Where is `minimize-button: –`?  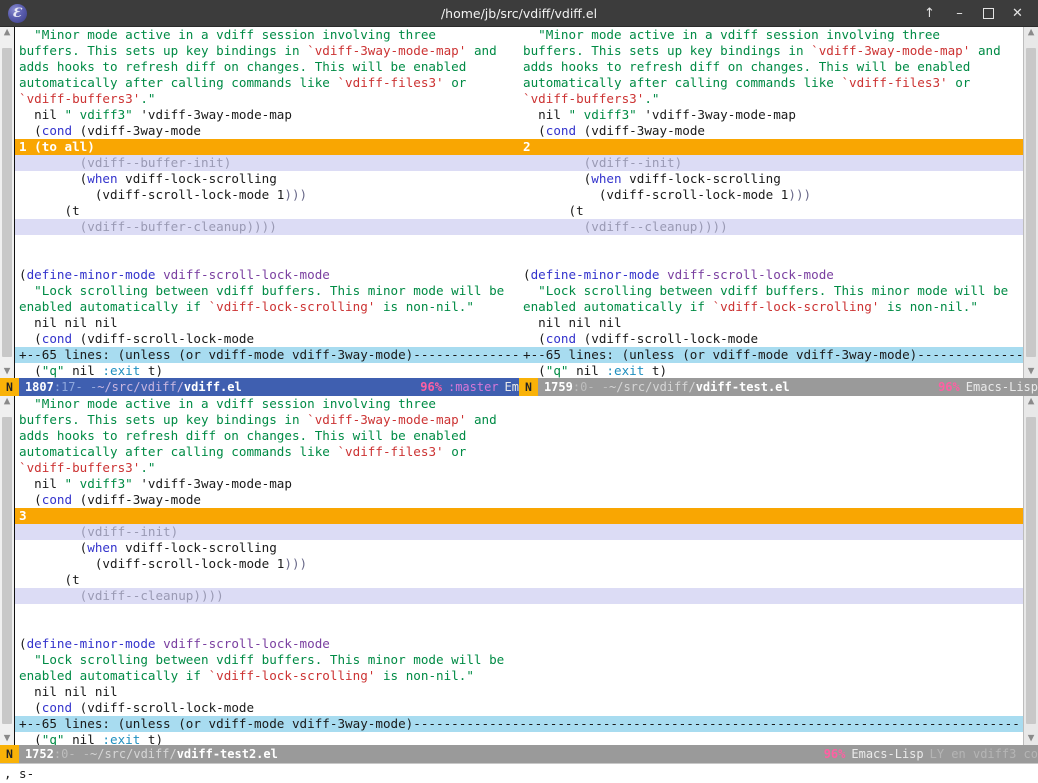 minimize-button: – is located at coordinates (959, 13).